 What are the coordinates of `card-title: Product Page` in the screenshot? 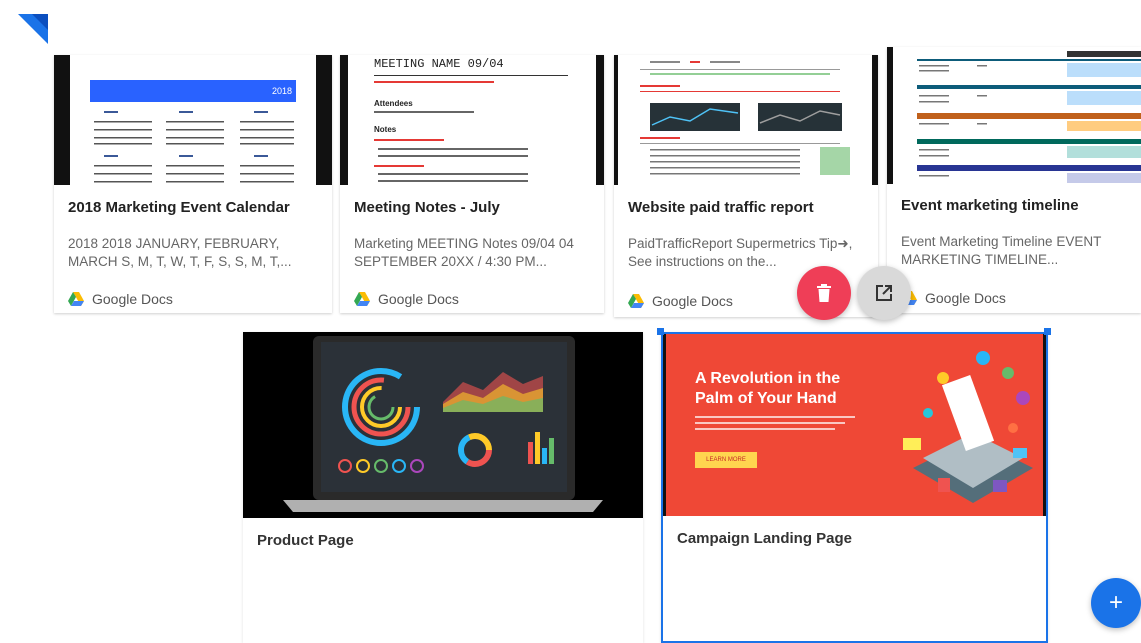 It's located at (305, 540).